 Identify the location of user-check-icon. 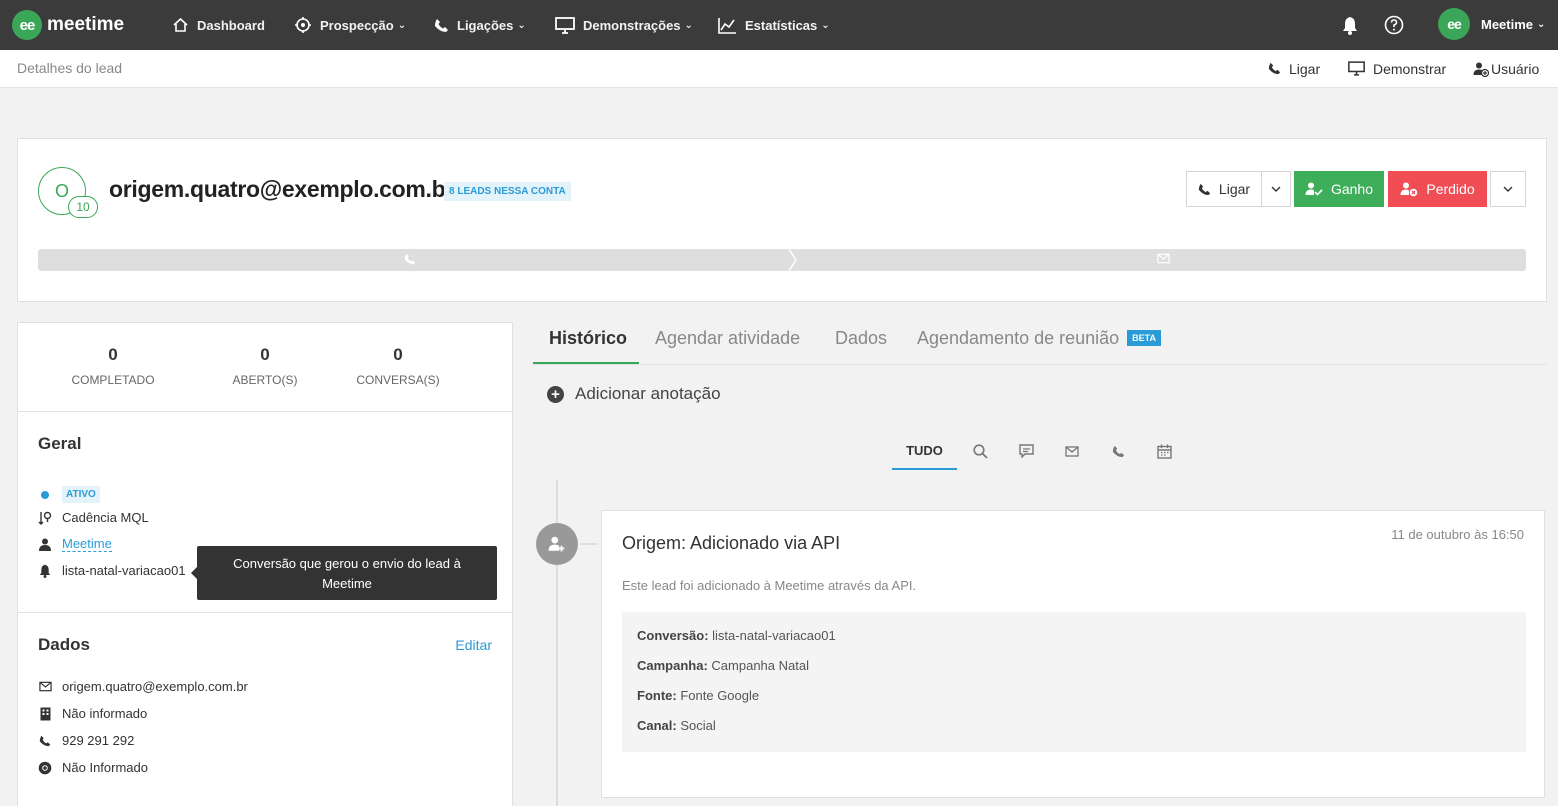
(1314, 189).